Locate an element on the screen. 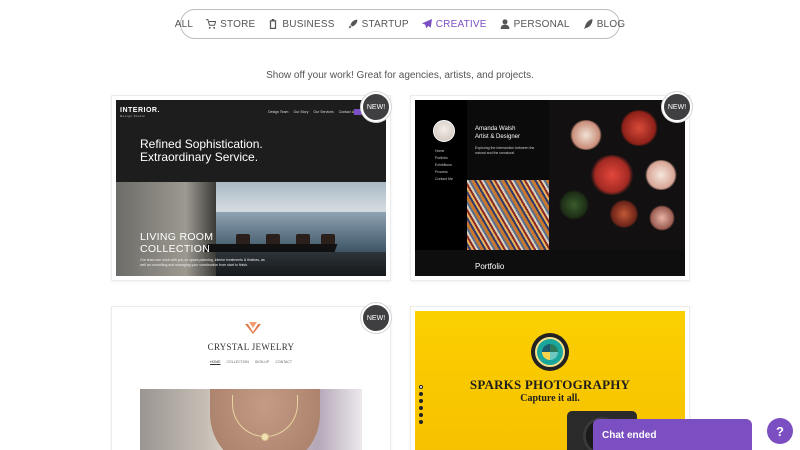 This screenshot has width=800, height=450. preview-nav: HOME COLLECTION SIGN UP CONTACT is located at coordinates (251, 362).